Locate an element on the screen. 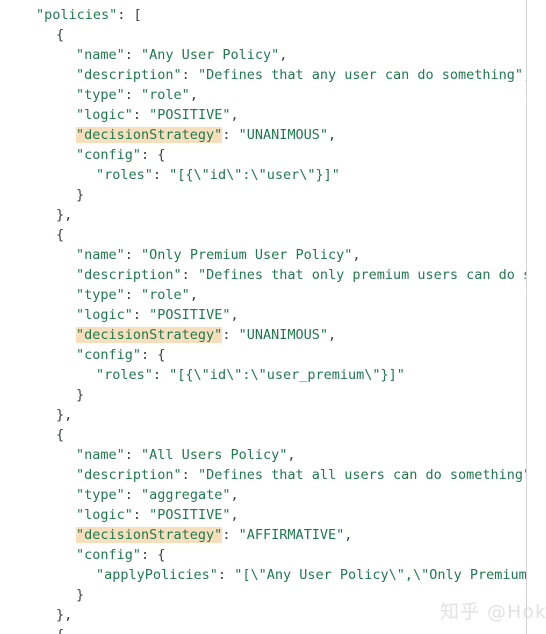  json-key: "applyPolicies" is located at coordinates (157, 575).